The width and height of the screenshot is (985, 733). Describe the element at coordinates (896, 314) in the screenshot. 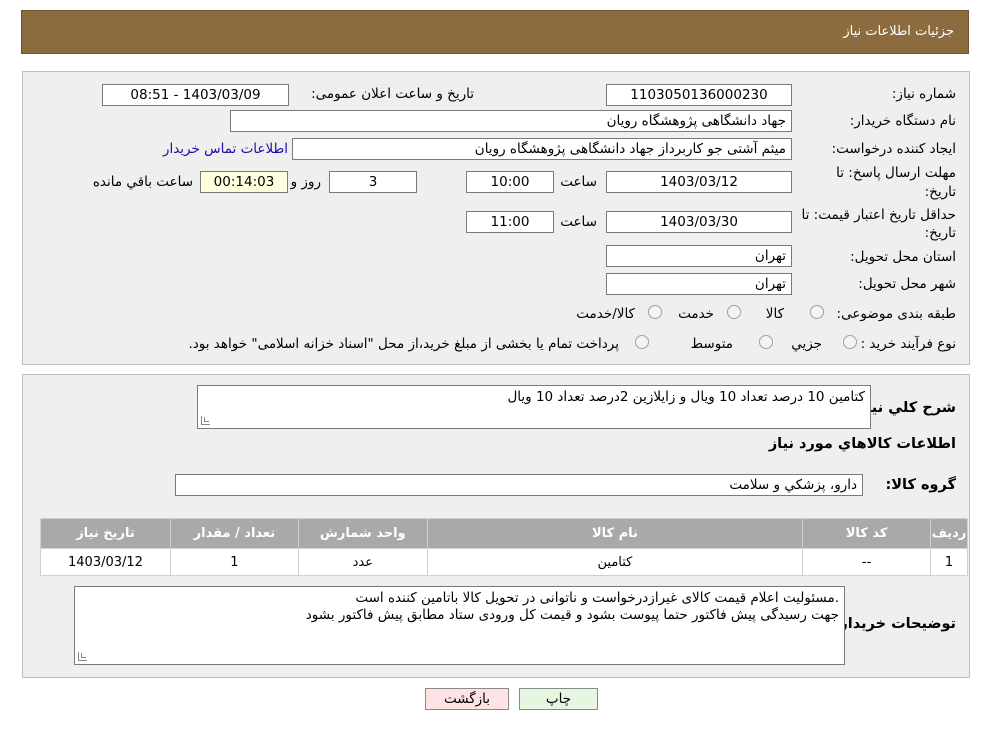

I see `category-label: طبقه بندی موضوعی:` at that location.